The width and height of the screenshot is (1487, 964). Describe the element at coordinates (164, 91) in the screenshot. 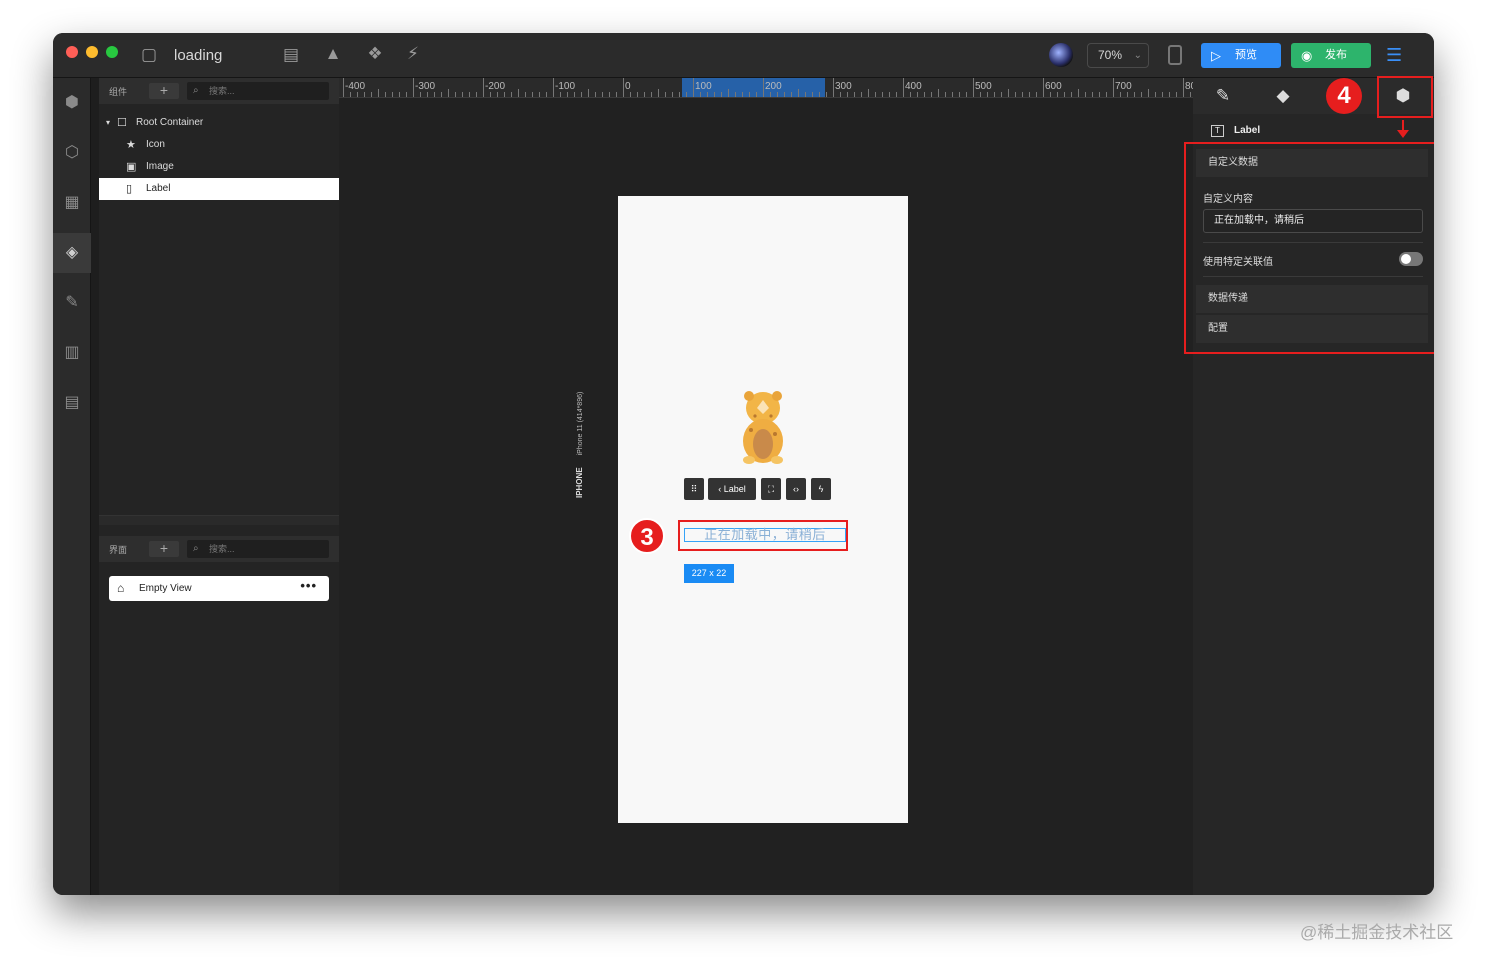

I see `add-component-button: +` at that location.